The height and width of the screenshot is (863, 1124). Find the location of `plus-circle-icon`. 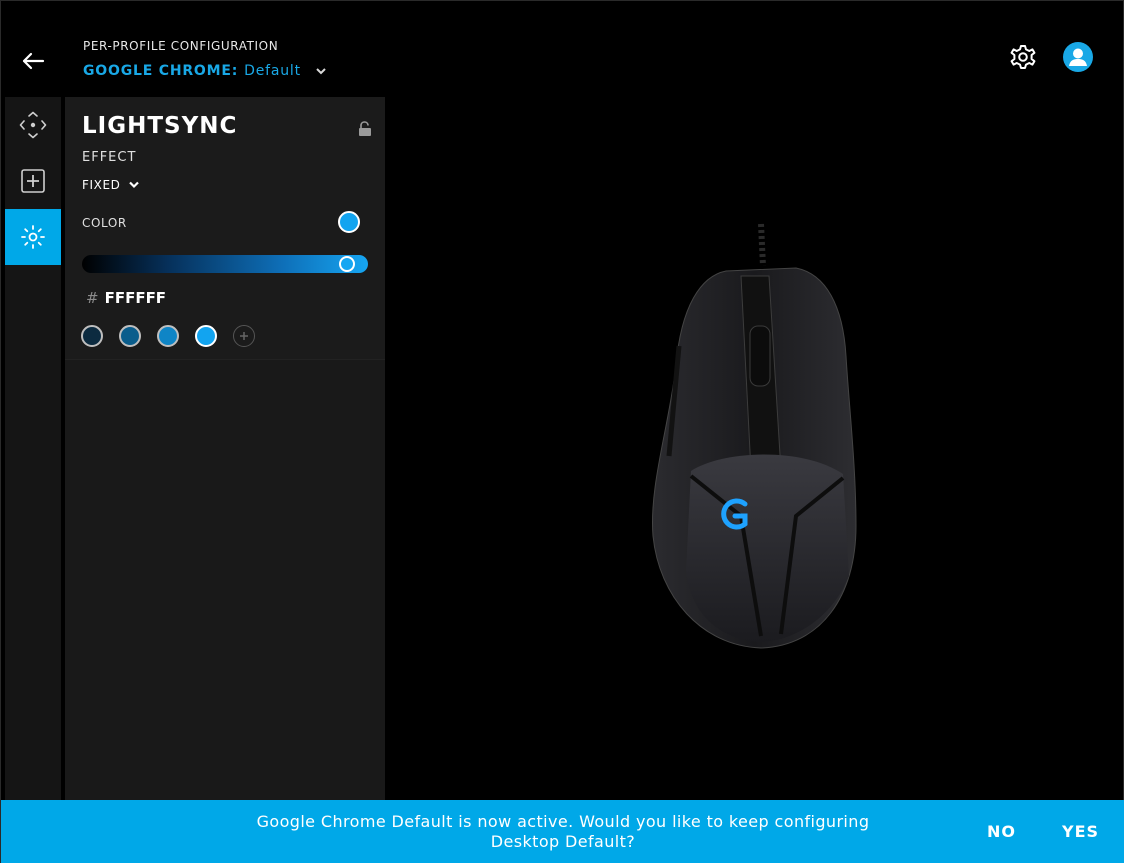

plus-circle-icon is located at coordinates (244, 336).